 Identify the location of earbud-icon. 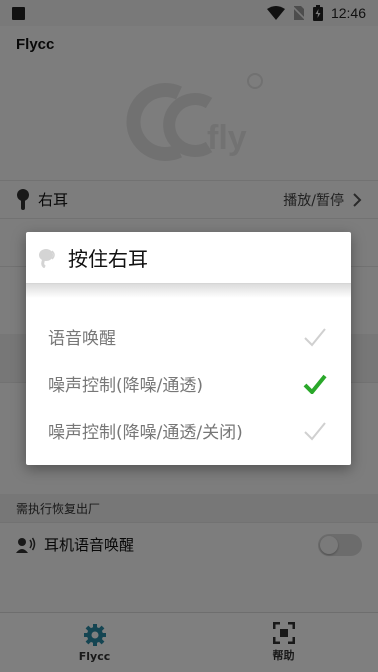
(47, 258).